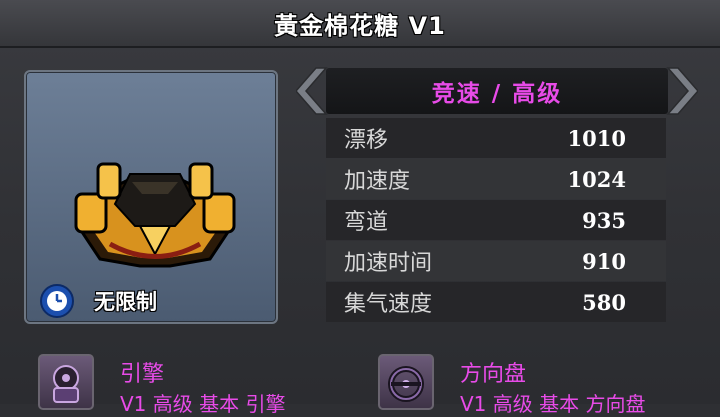 This screenshot has height=417, width=720. Describe the element at coordinates (125, 302) in the screenshot. I see `time-limit-label: 无限制` at that location.